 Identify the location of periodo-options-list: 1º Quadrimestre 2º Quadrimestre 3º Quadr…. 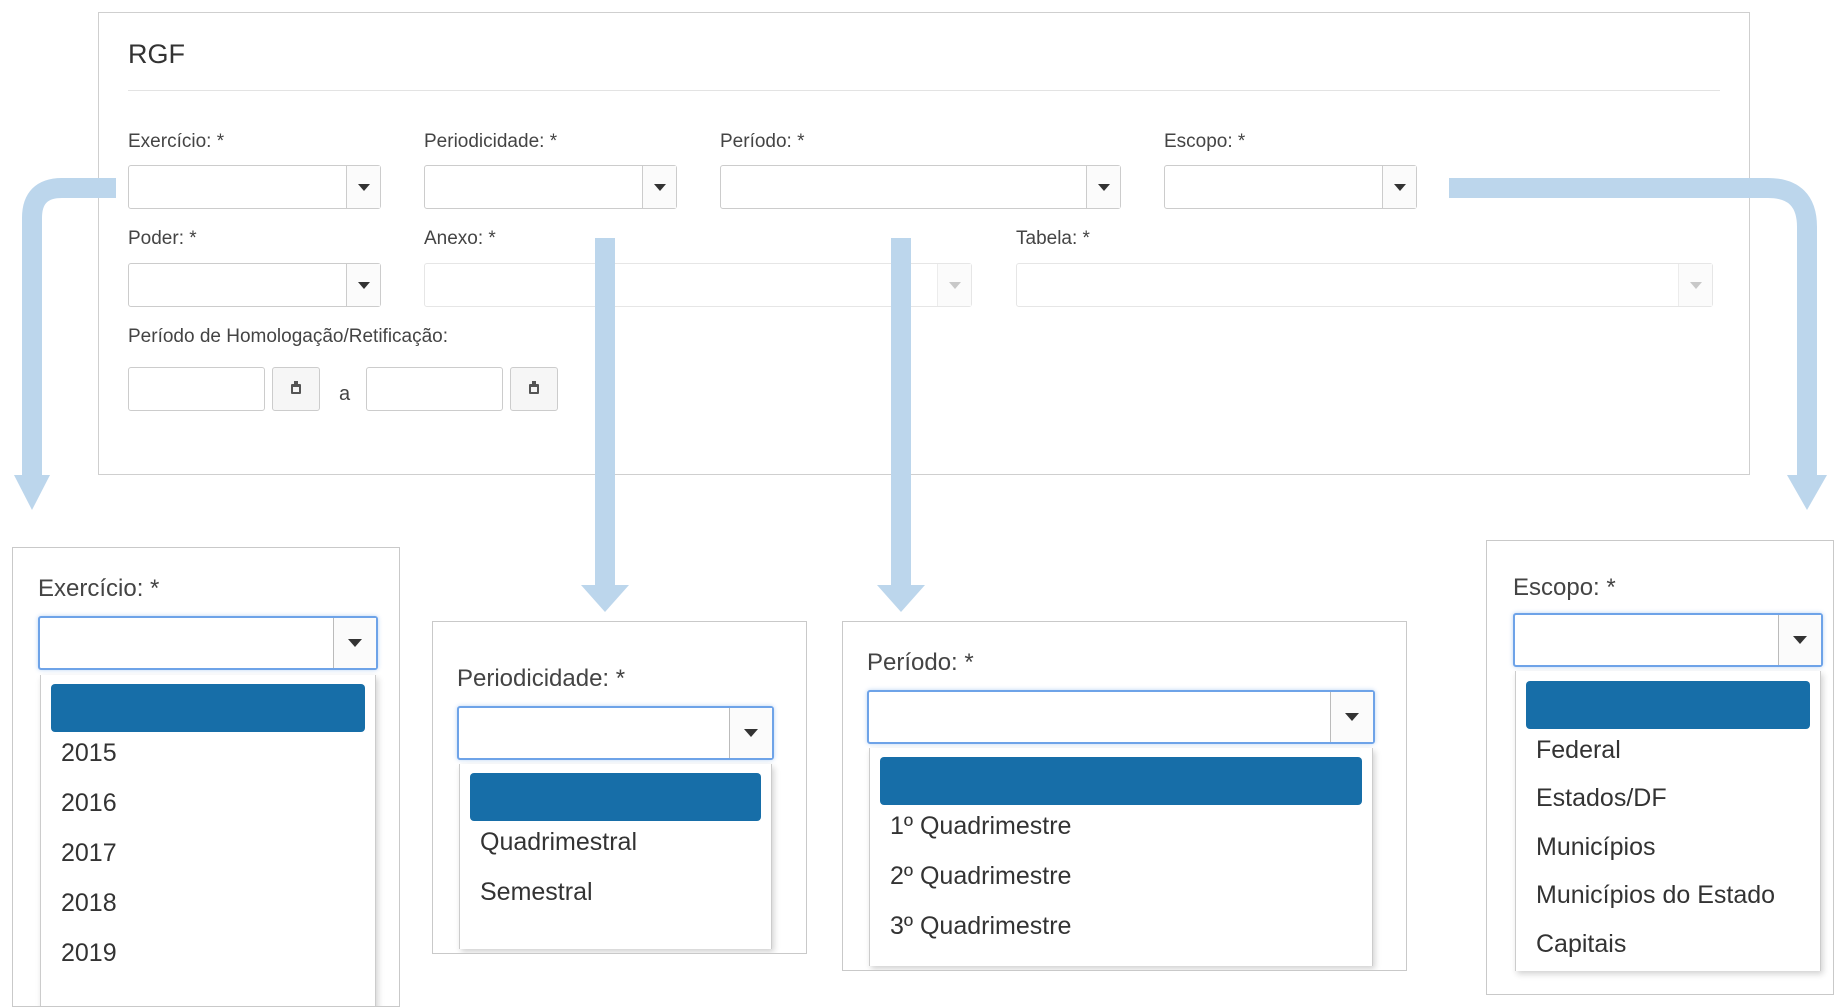
(1121, 857).